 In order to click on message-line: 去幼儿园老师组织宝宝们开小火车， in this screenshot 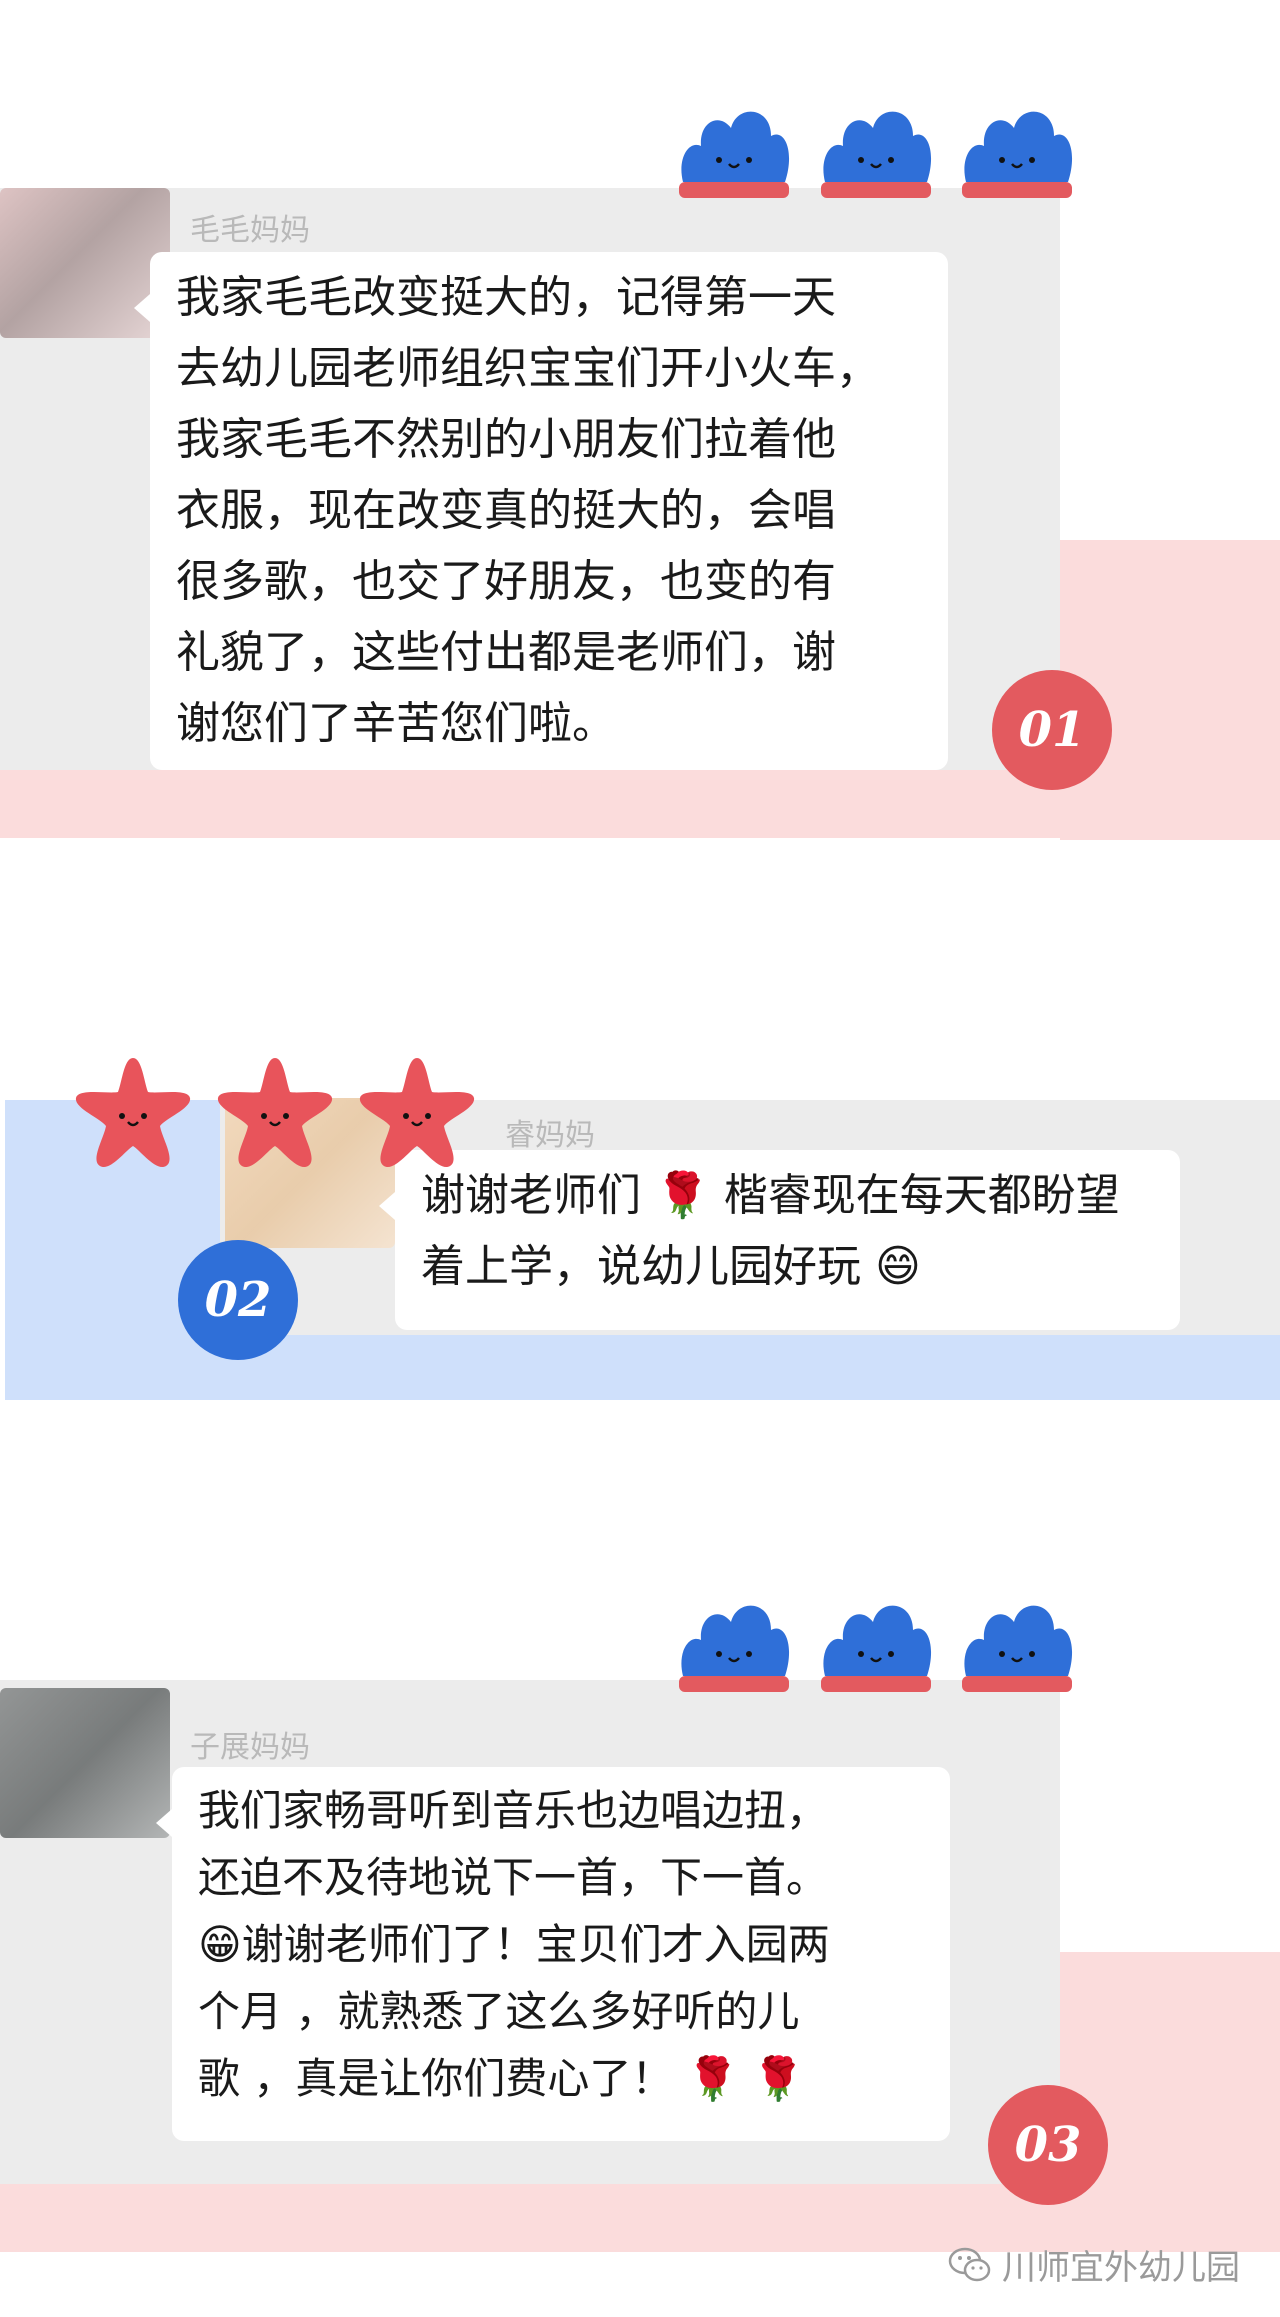, I will do `click(528, 368)`.